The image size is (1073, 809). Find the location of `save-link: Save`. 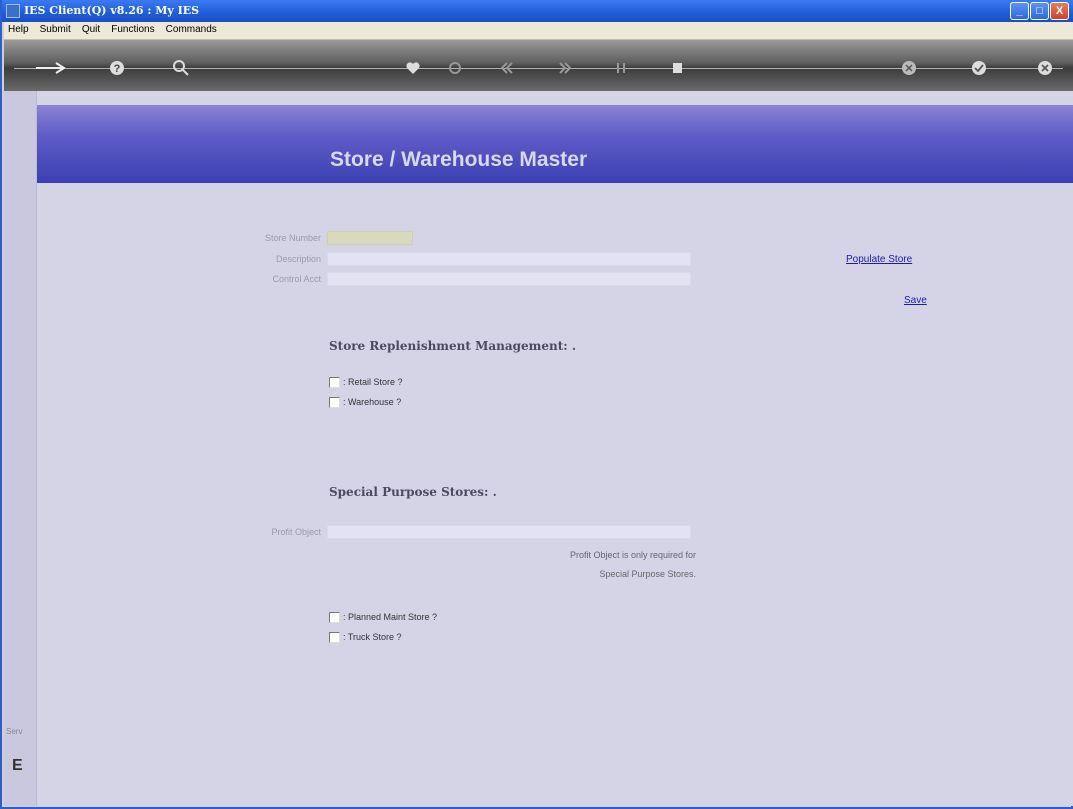

save-link: Save is located at coordinates (915, 300).